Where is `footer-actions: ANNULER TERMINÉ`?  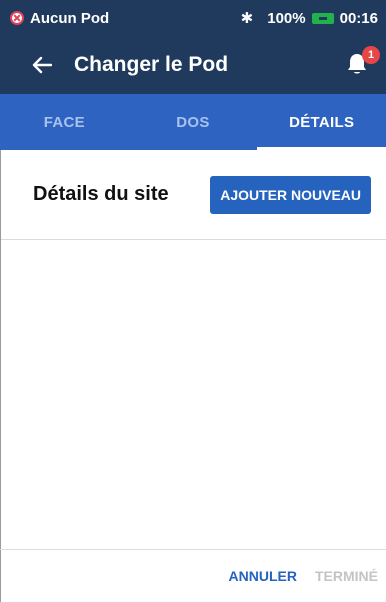
footer-actions: ANNULER TERMINÉ is located at coordinates (193, 575).